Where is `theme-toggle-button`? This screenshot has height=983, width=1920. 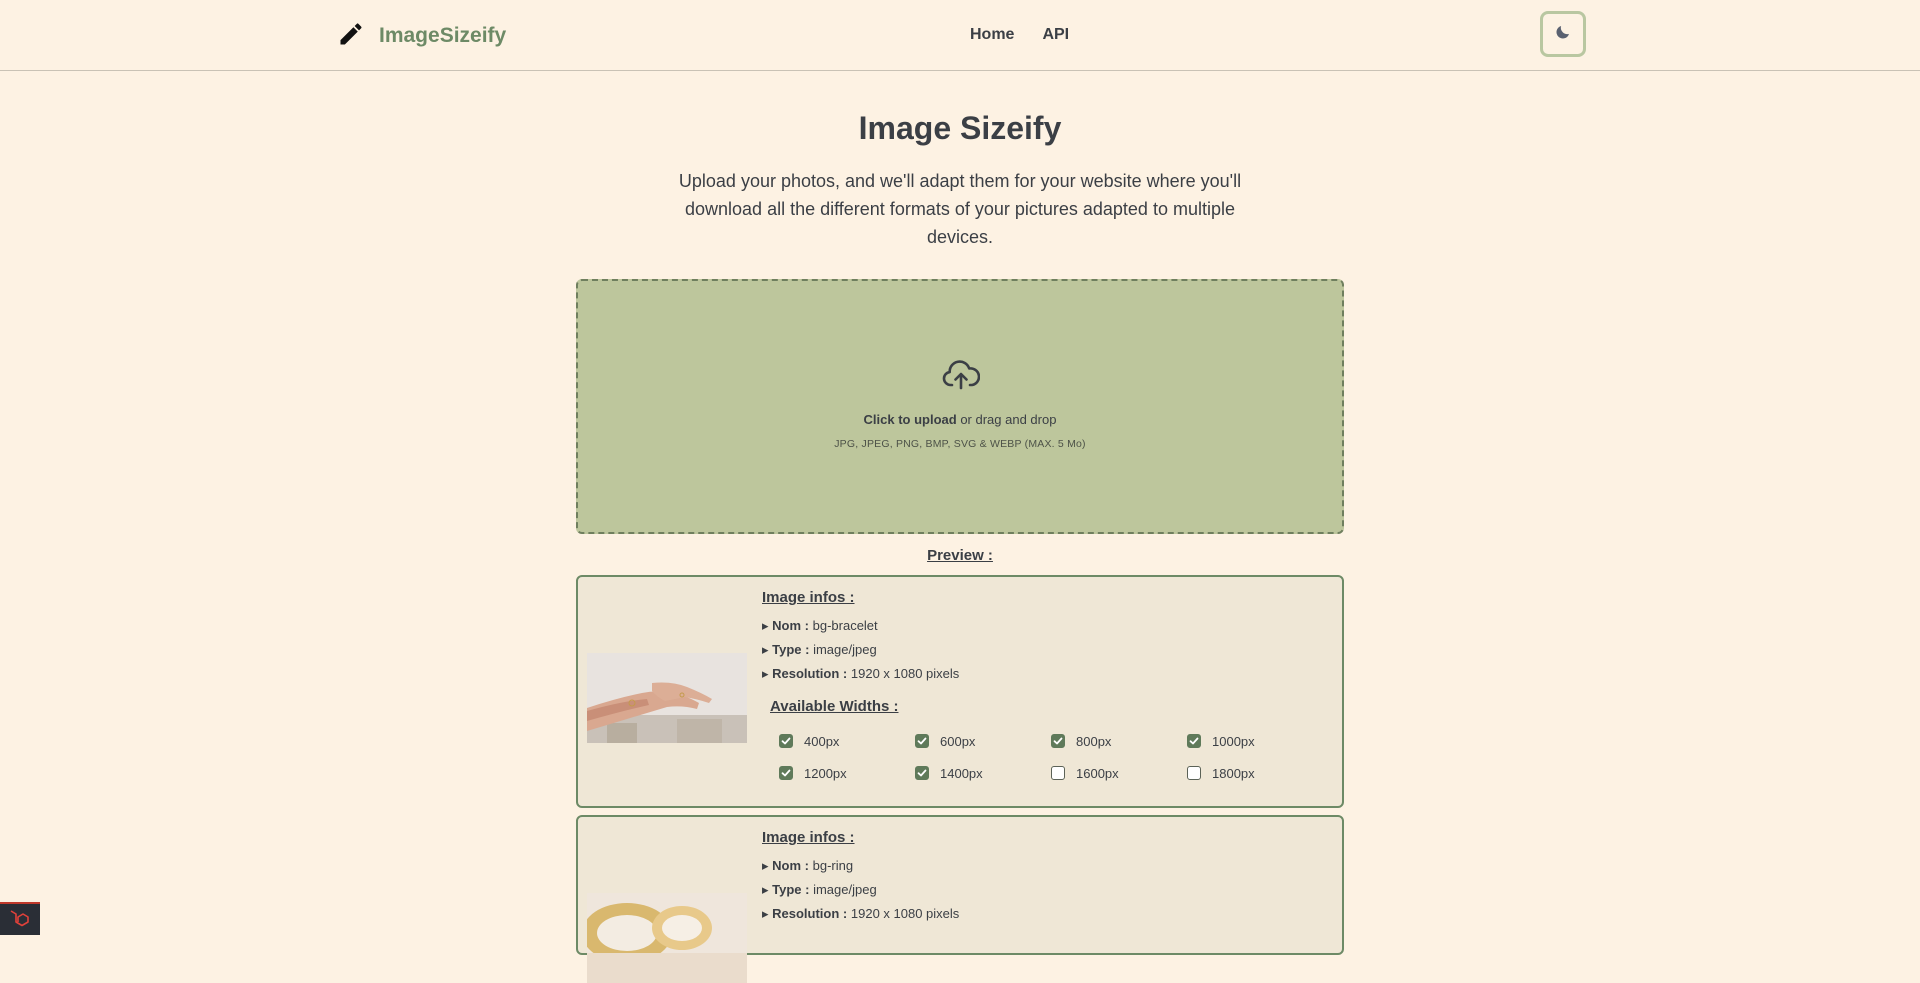
theme-toggle-button is located at coordinates (1563, 34).